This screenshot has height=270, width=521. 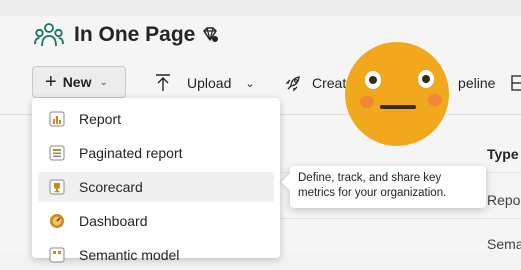 I want to click on menu-item-semantic-model: Semantic model, so click(x=156, y=255).